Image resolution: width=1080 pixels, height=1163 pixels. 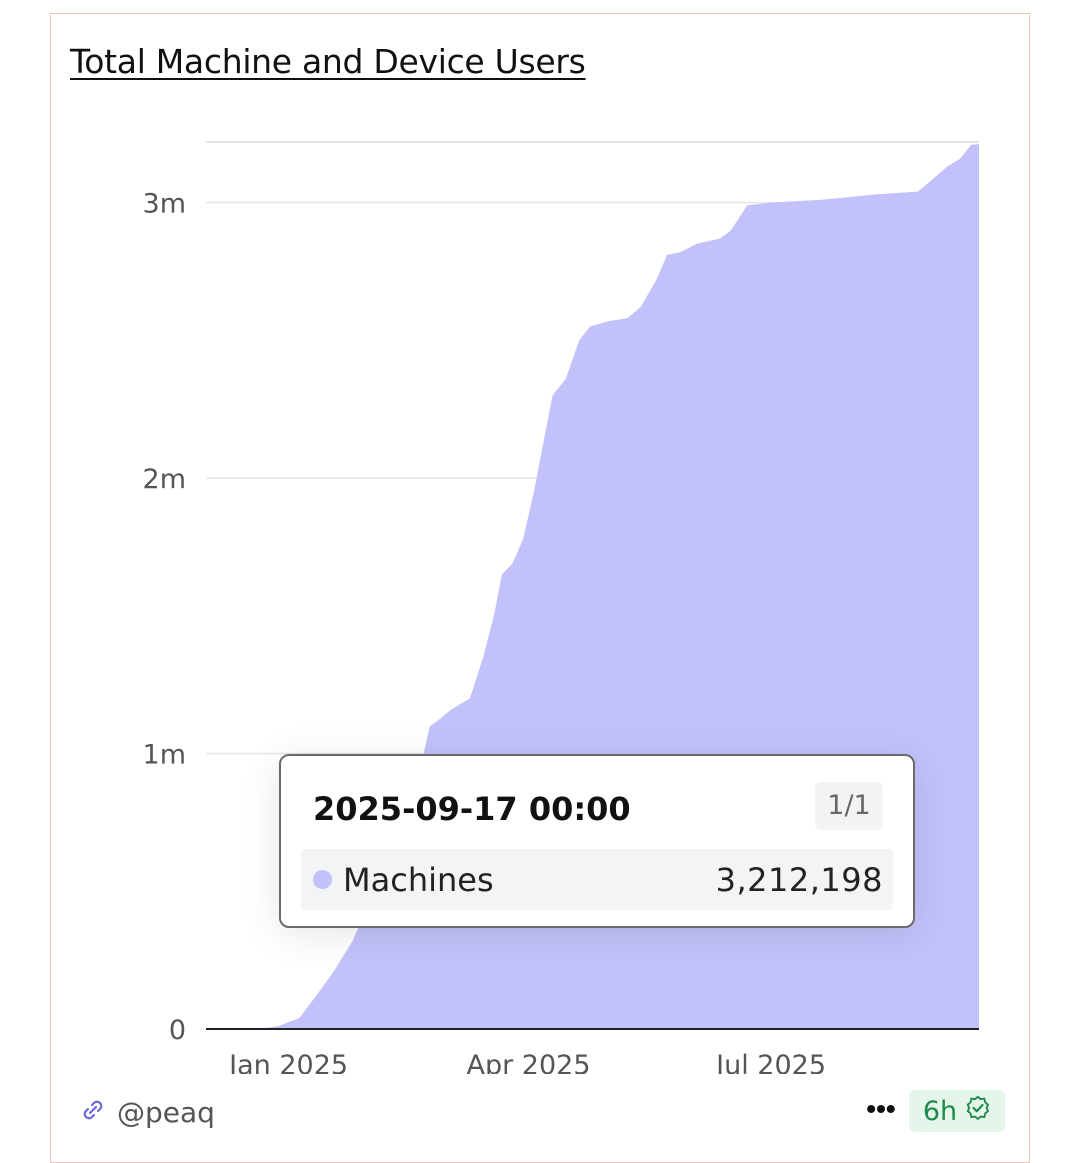 What do you see at coordinates (881, 1112) in the screenshot?
I see `more-horizontal-icon: •••` at bounding box center [881, 1112].